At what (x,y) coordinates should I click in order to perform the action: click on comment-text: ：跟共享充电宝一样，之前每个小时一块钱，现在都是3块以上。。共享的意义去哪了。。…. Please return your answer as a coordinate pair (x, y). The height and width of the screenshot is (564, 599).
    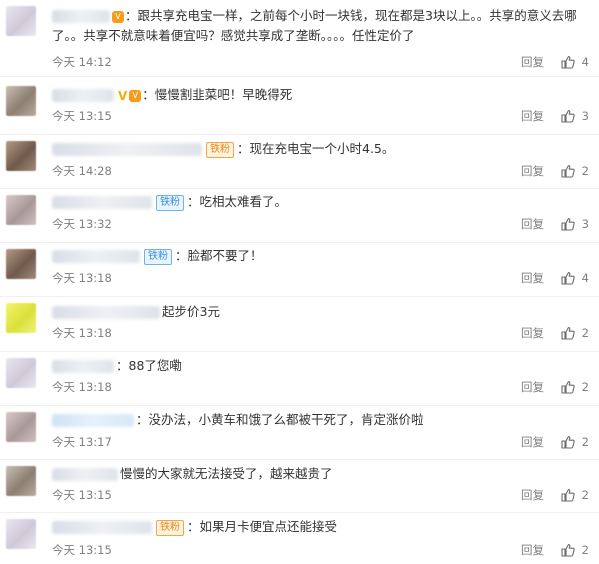
    Looking at the image, I should click on (314, 25).